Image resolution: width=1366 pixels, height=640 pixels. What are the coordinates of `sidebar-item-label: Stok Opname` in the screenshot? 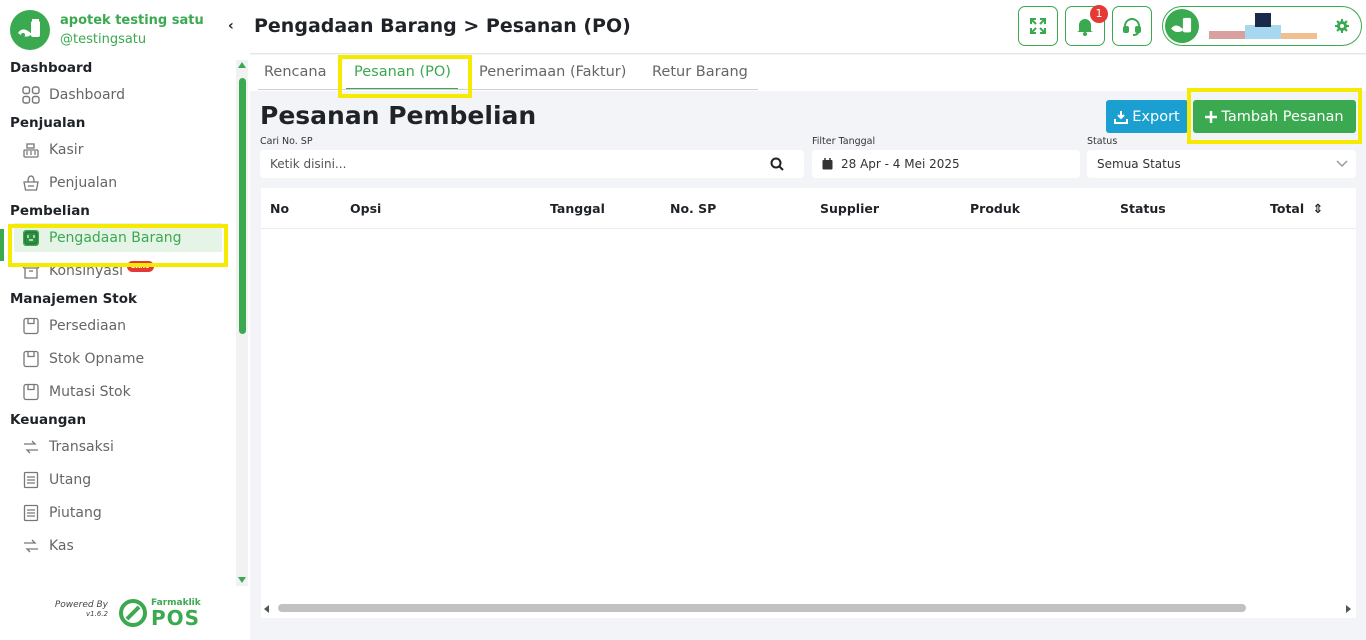 It's located at (97, 358).